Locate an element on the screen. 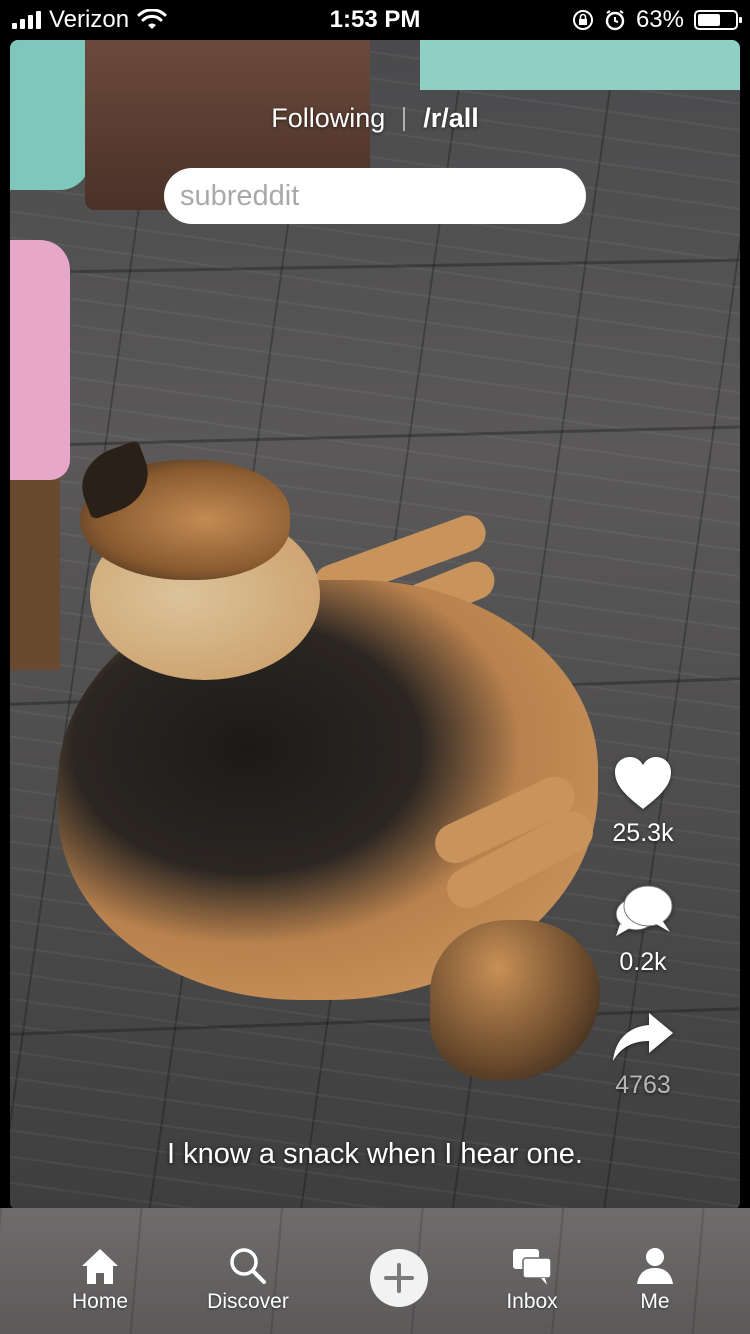 Image resolution: width=750 pixels, height=1334 pixels. tab-inbox-label: Inbox is located at coordinates (532, 1301).